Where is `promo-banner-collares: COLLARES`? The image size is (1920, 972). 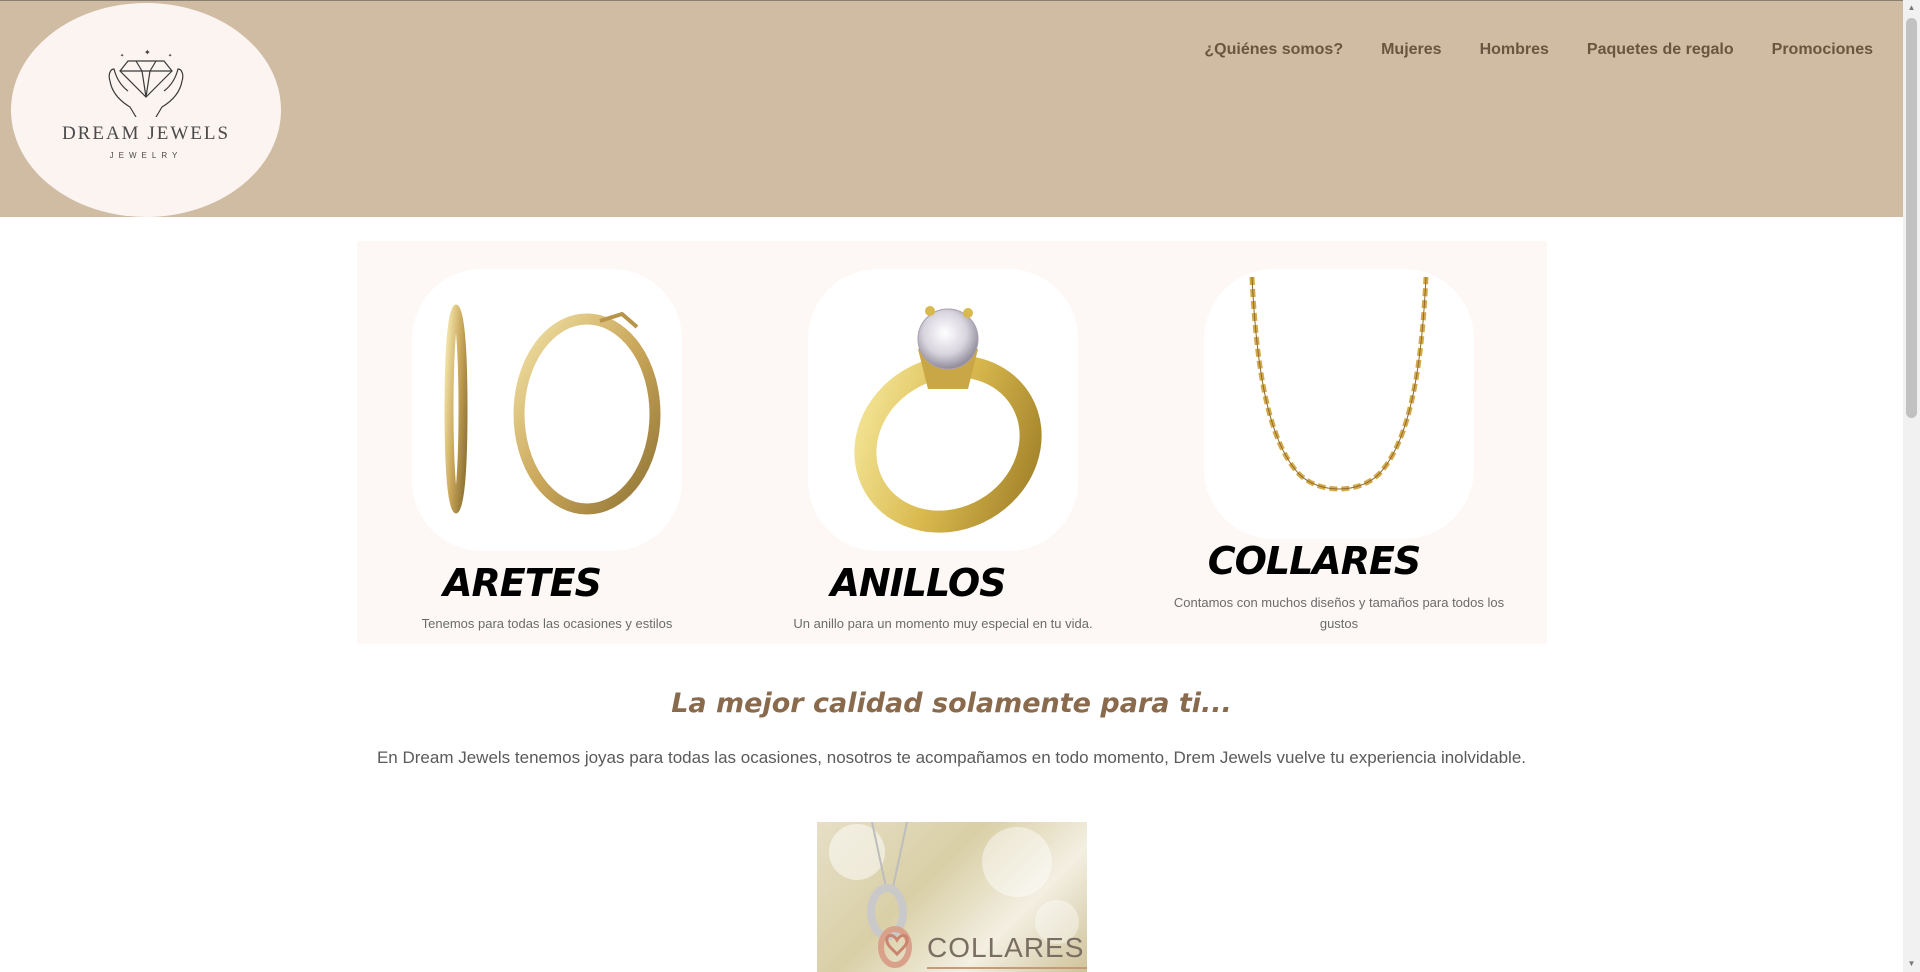
promo-banner-collares: COLLARES is located at coordinates (952, 897).